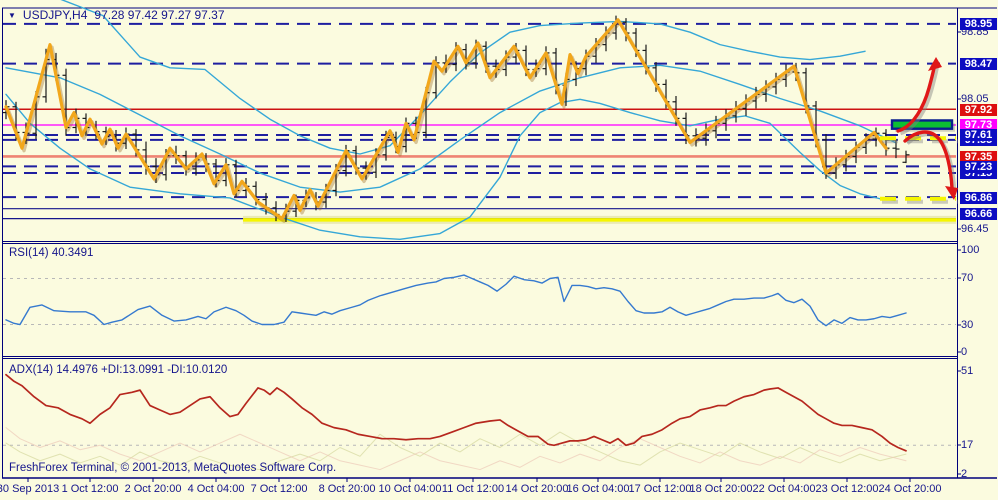  I want to click on adx-scale-tick-label: 17, so click(967, 445).